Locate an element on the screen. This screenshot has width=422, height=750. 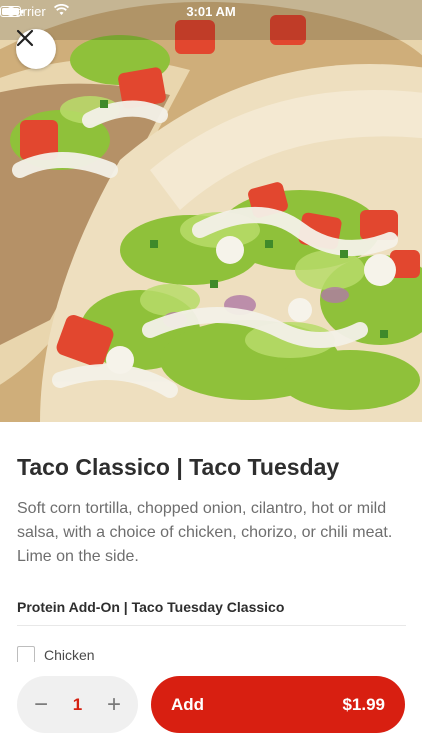
status-time: 3:01 AM is located at coordinates (211, 11).